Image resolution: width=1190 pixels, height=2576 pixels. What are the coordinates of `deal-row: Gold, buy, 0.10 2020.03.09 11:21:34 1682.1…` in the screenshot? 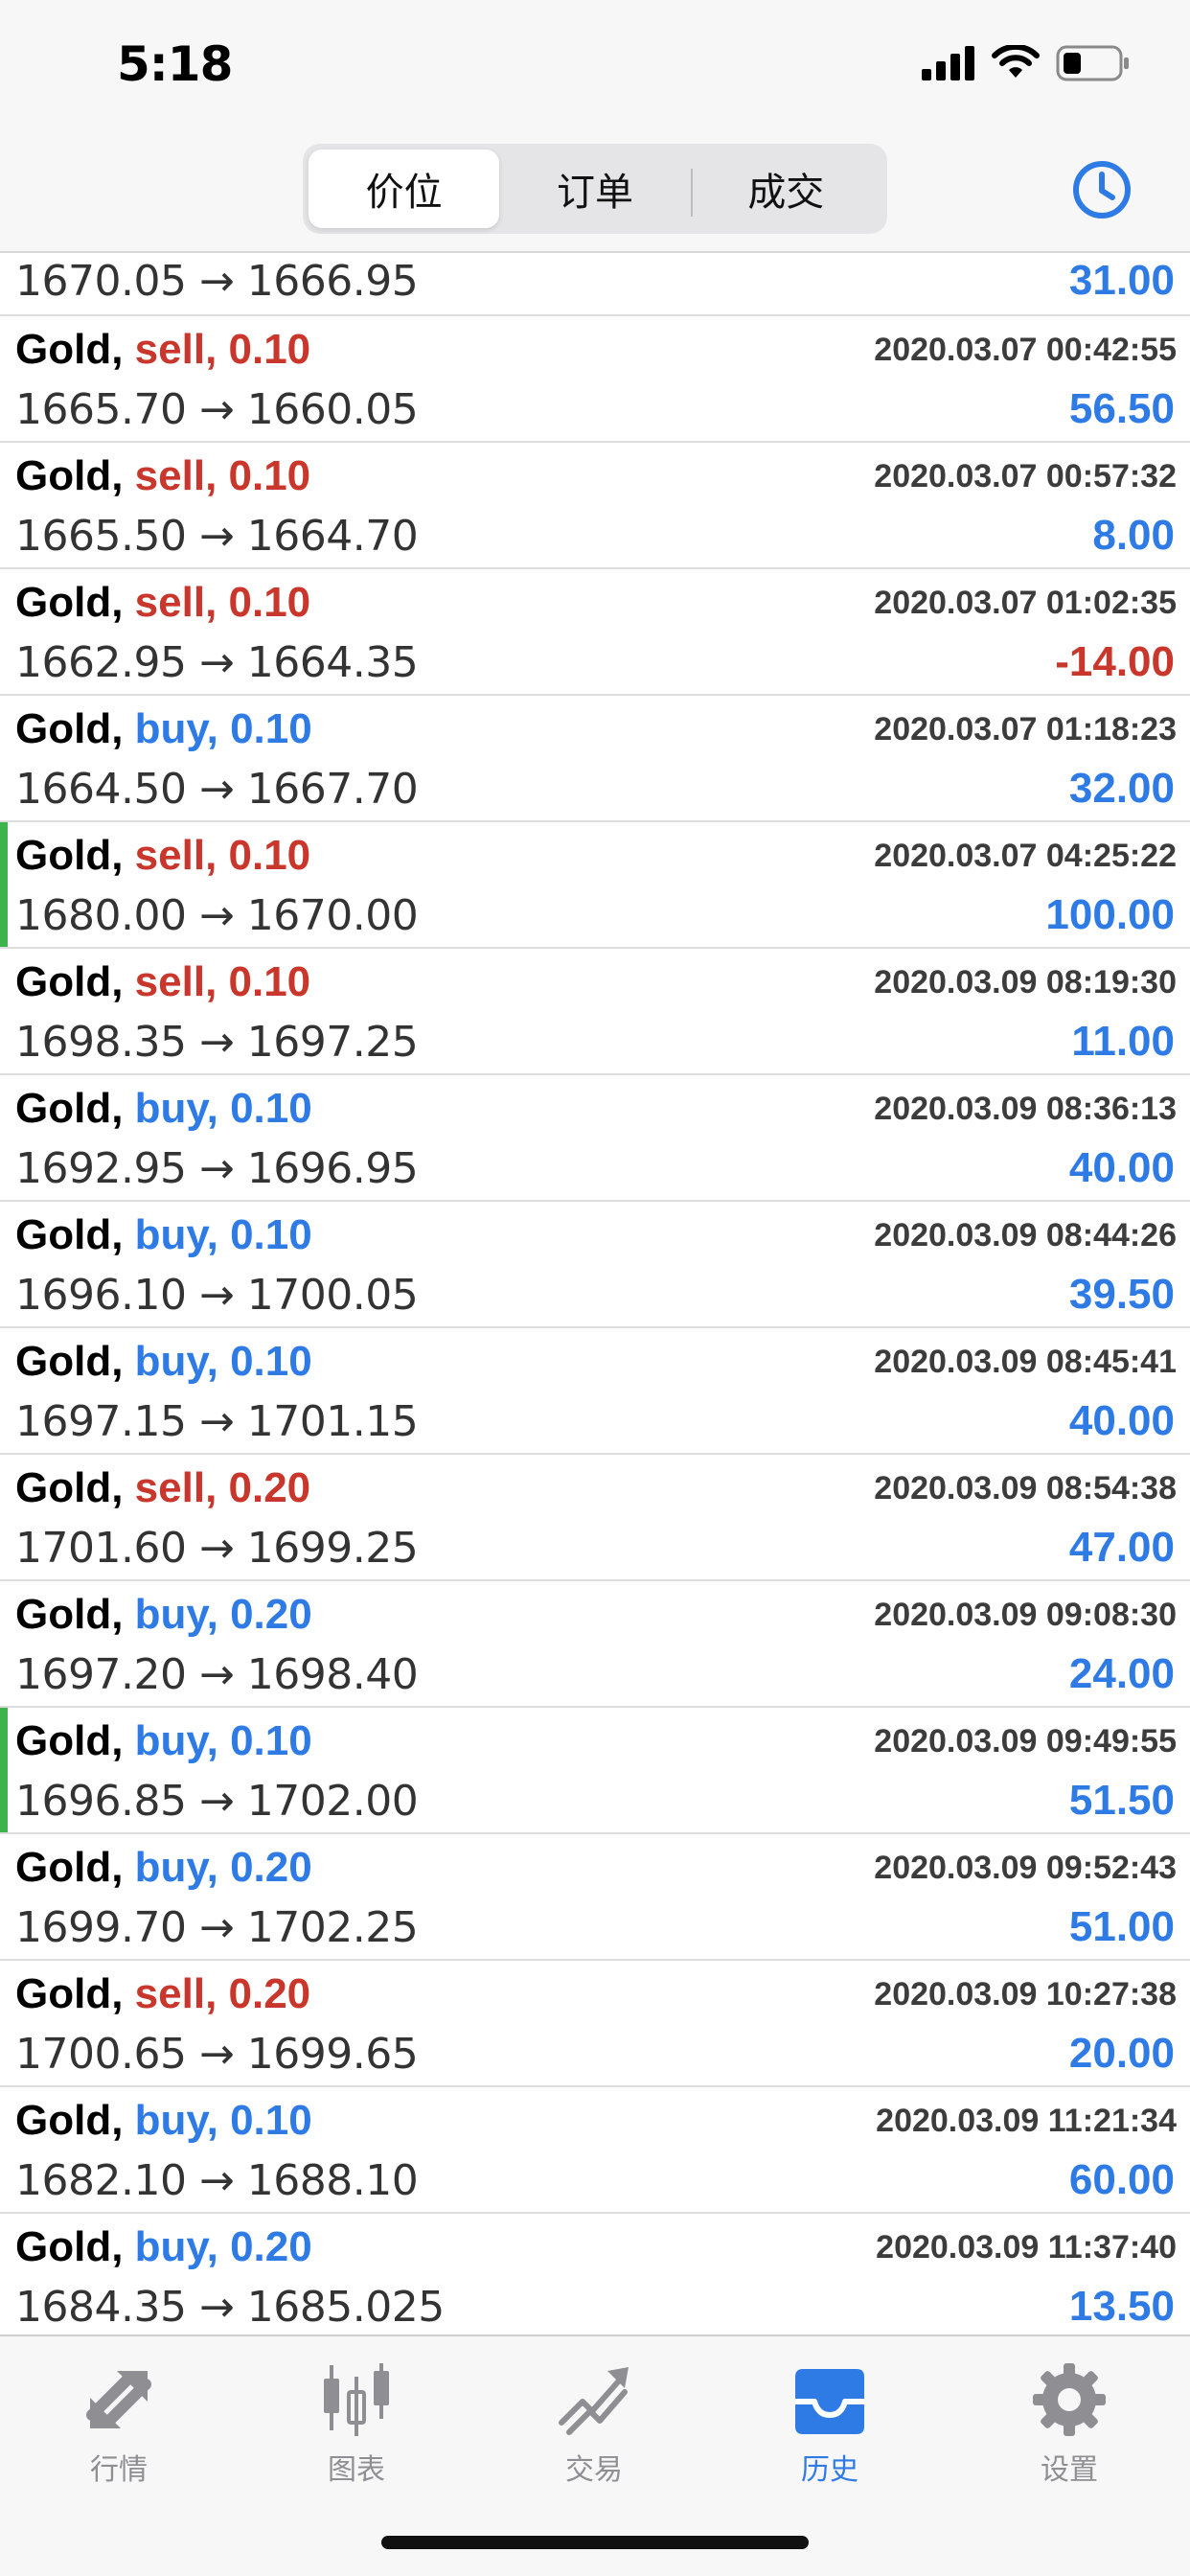 It's located at (595, 2150).